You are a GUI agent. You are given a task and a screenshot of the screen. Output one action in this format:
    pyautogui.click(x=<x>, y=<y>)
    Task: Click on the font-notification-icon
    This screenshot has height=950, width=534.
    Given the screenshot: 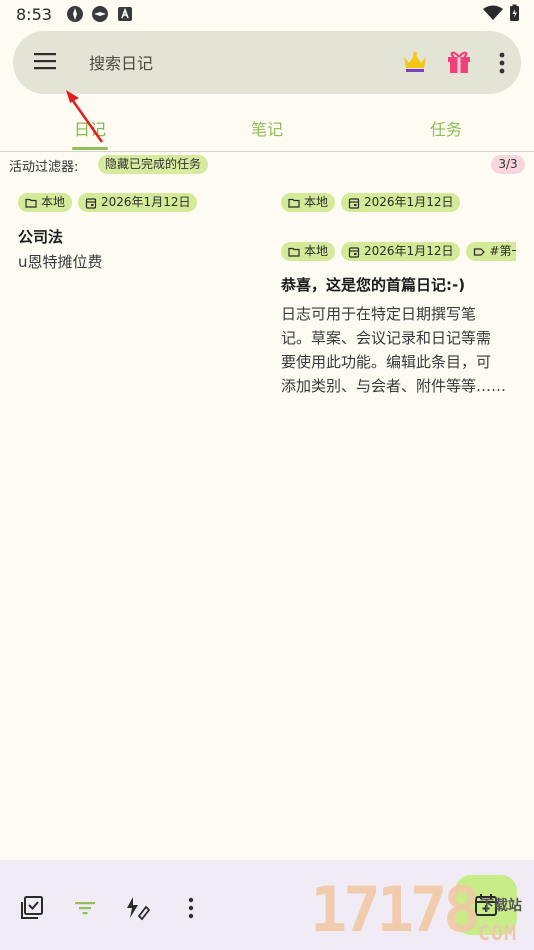 What is the action you would take?
    pyautogui.click(x=124, y=14)
    